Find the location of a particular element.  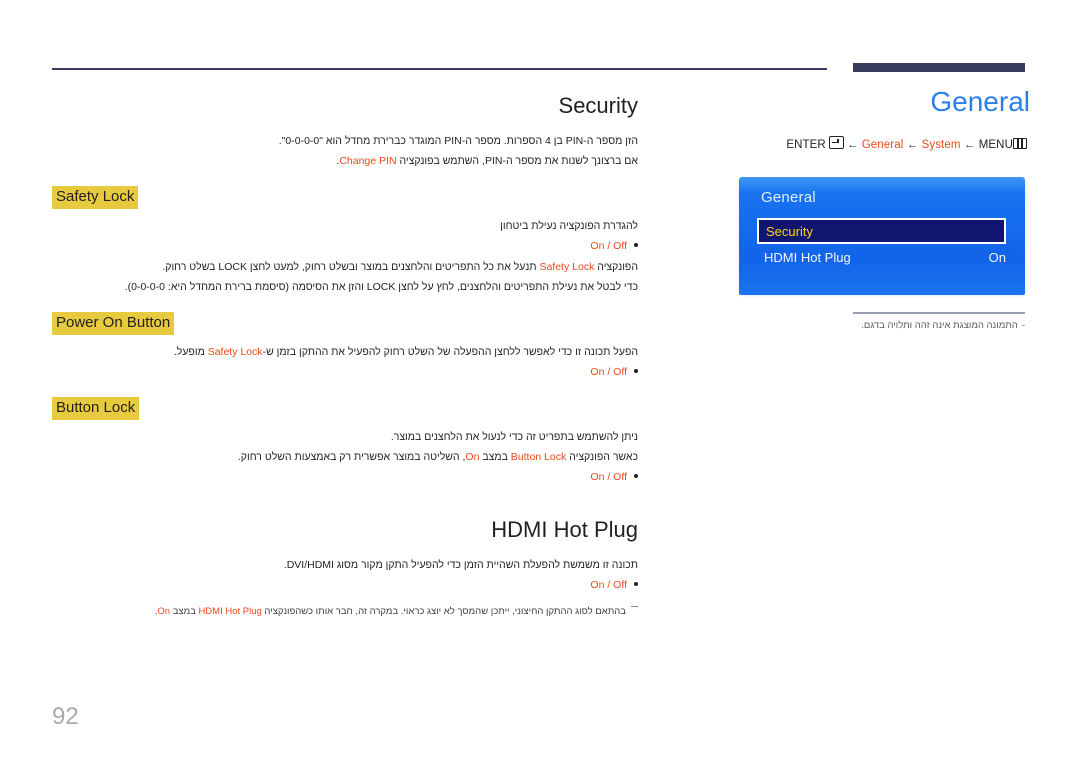

breadcrumb-item-general: General is located at coordinates (882, 145).